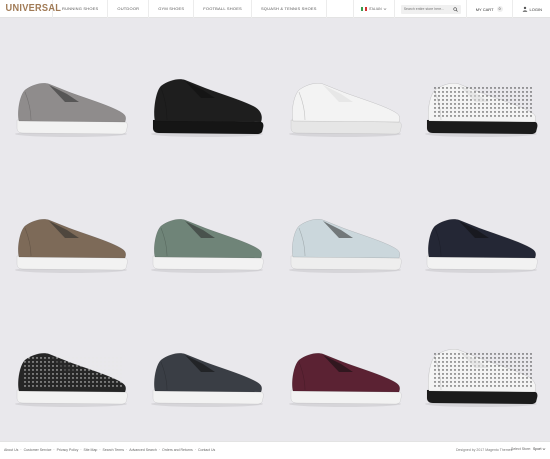 The width and height of the screenshot is (550, 459). I want to click on product-image-light-blue-sneaker, so click(345, 246).